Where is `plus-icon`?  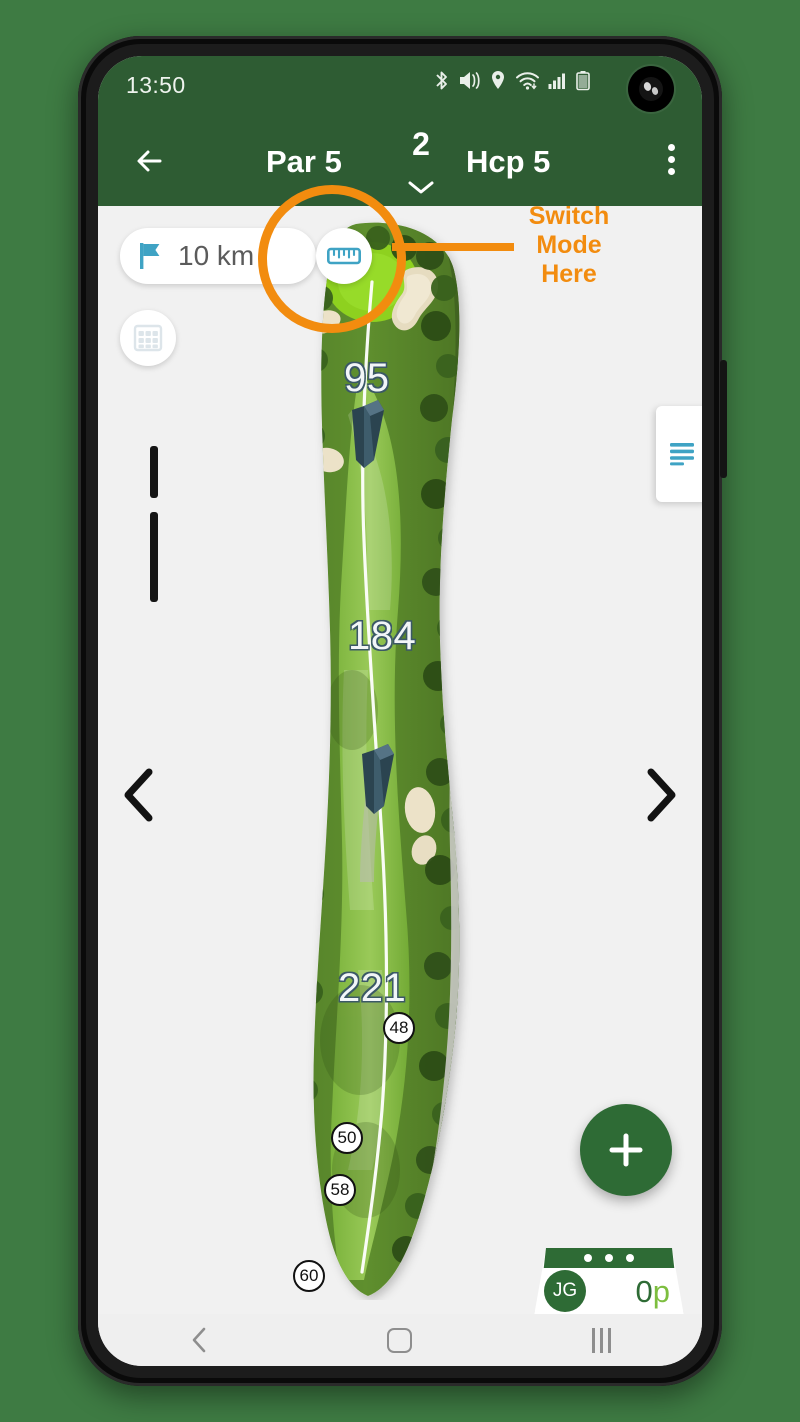
plus-icon is located at coordinates (626, 1150).